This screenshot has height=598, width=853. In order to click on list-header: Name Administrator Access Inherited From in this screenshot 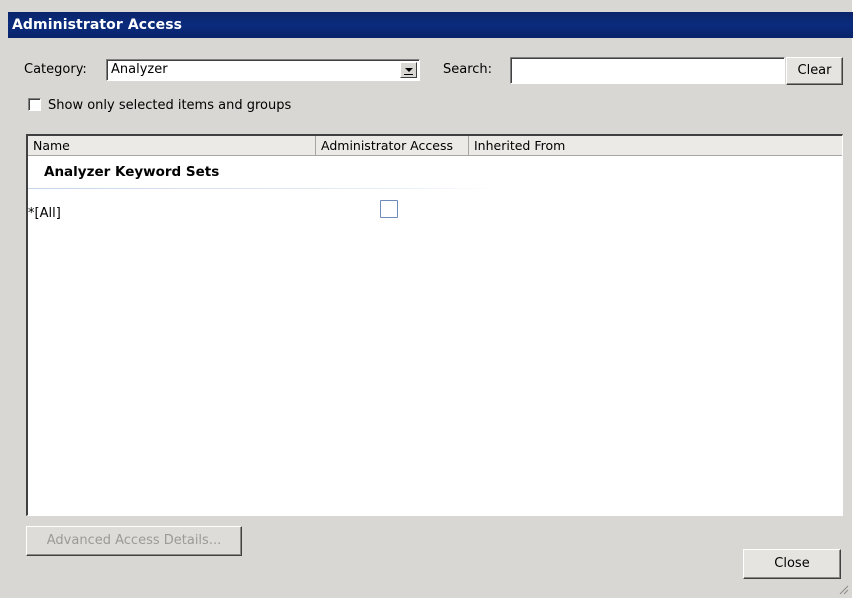, I will do `click(435, 146)`.